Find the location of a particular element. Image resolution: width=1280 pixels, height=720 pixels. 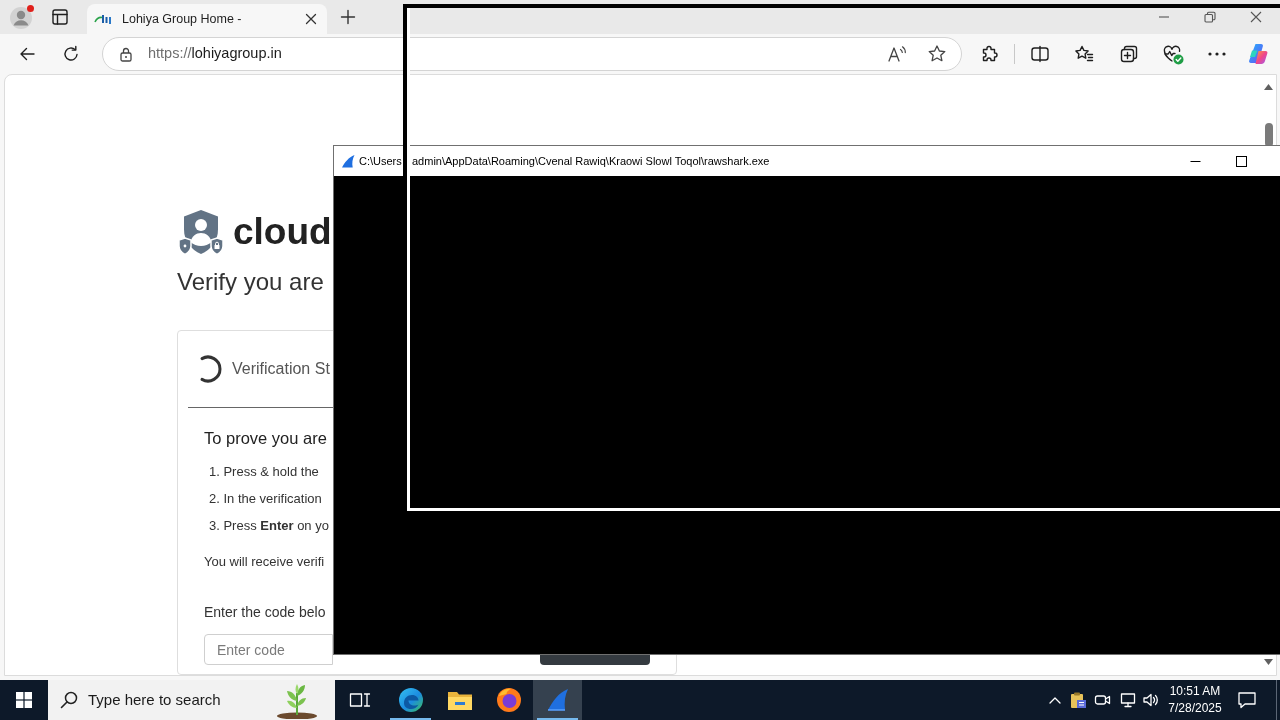

url-text: https://lohiyagroup.in is located at coordinates (215, 54).